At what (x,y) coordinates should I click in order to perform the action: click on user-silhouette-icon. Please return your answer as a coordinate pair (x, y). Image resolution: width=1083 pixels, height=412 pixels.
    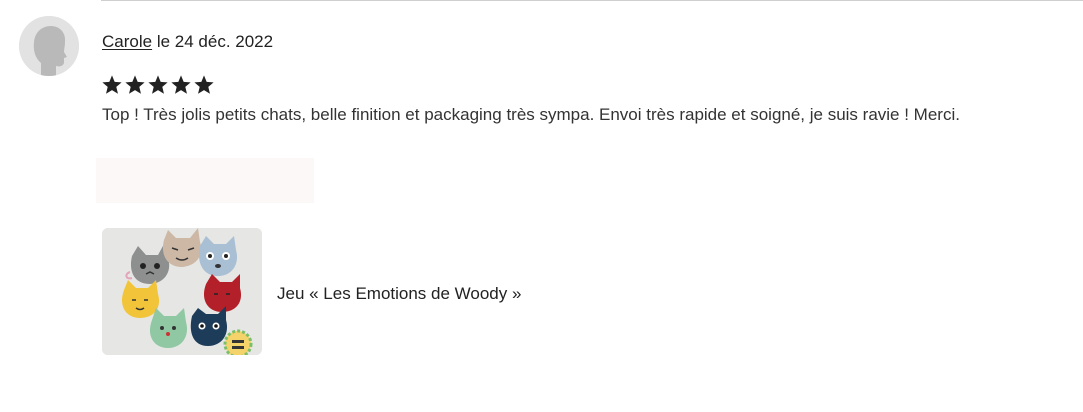
    Looking at the image, I should click on (49, 46).